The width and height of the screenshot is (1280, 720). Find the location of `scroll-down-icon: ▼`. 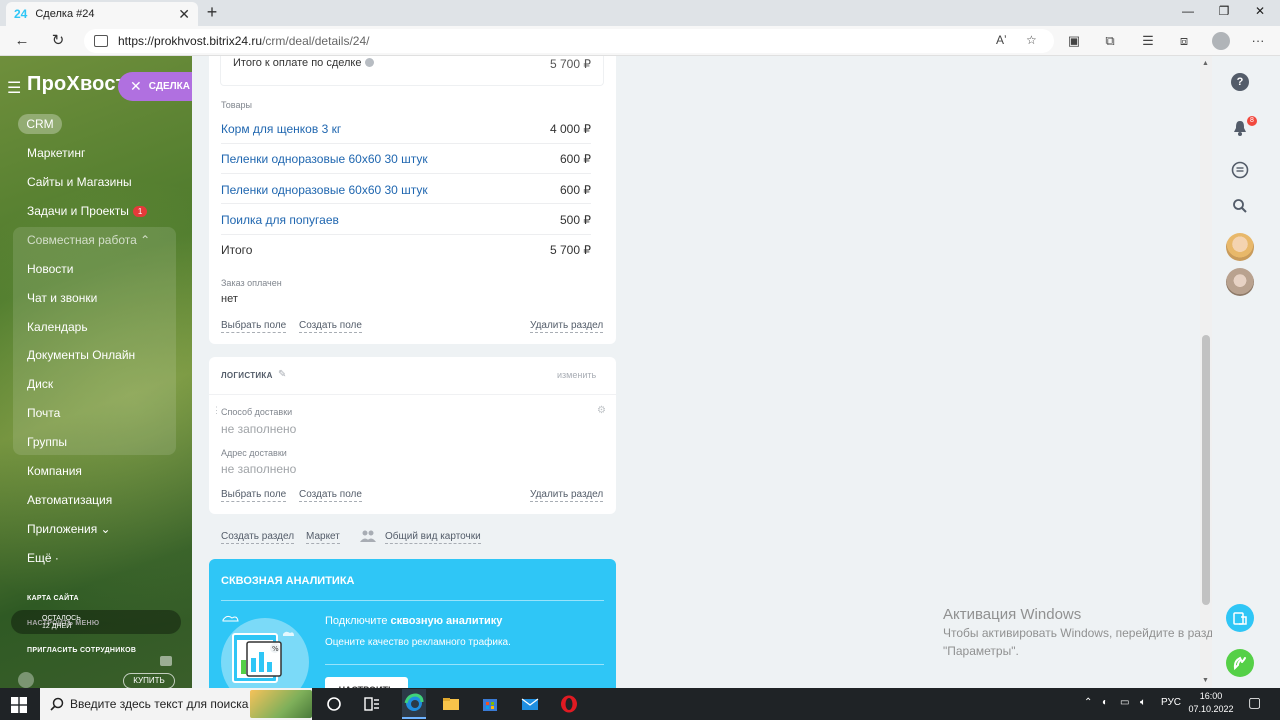

scroll-down-icon: ▼ is located at coordinates (1205, 680).